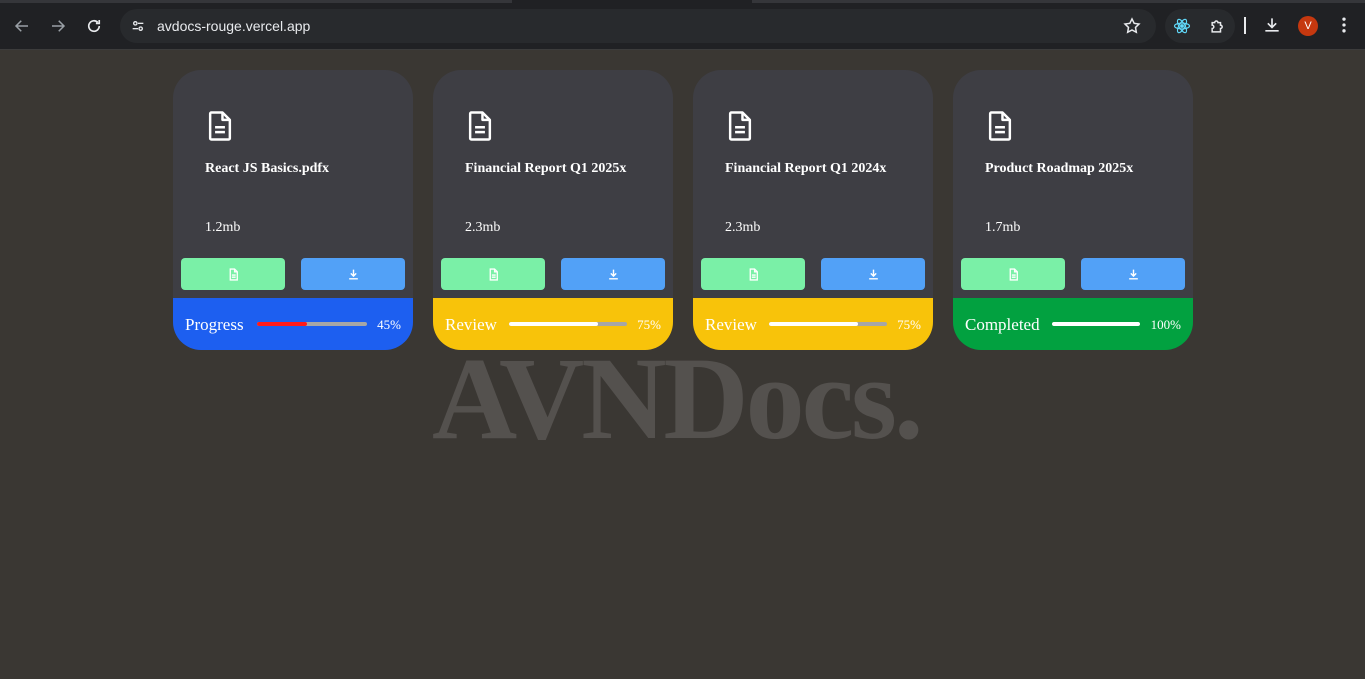 The width and height of the screenshot is (1365, 679). What do you see at coordinates (233, 26) in the screenshot?
I see `url-text: avdocs-rouge.vercel.app` at bounding box center [233, 26].